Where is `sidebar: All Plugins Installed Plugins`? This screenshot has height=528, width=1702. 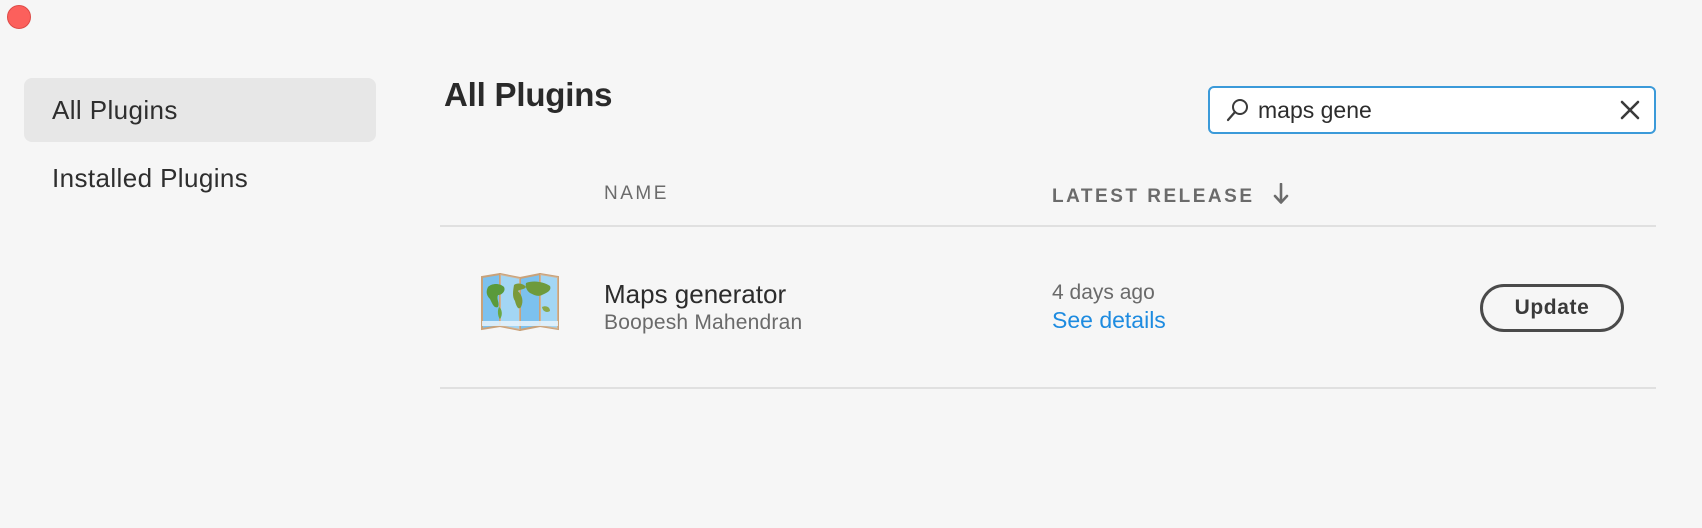 sidebar: All Plugins Installed Plugins is located at coordinates (200, 144).